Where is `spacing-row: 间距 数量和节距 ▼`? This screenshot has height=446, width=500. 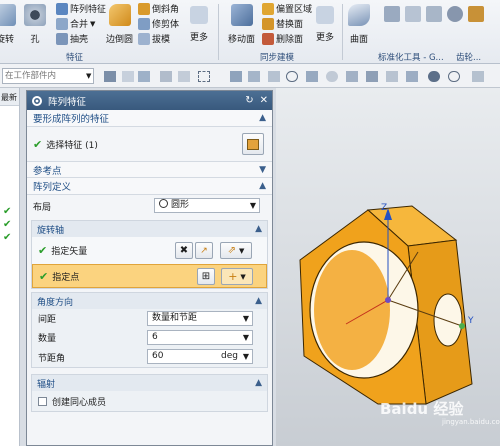
spacing-row: 间距 数量和节距 ▼ is located at coordinates (149, 318).